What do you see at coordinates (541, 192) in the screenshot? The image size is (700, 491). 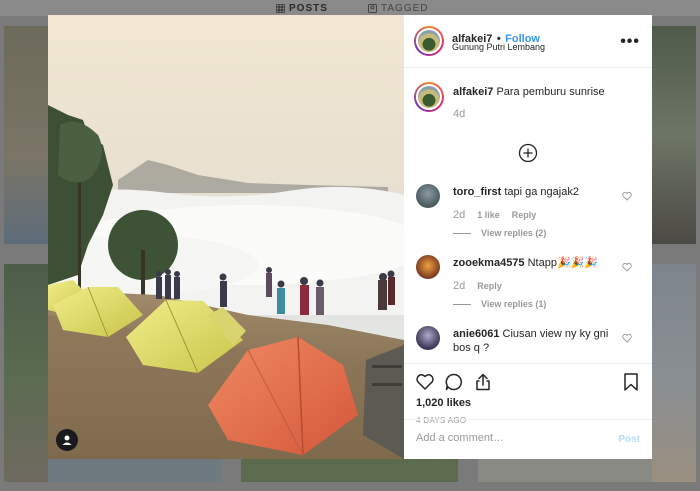 I see `comment-text: tapi ga ngajak2` at bounding box center [541, 192].